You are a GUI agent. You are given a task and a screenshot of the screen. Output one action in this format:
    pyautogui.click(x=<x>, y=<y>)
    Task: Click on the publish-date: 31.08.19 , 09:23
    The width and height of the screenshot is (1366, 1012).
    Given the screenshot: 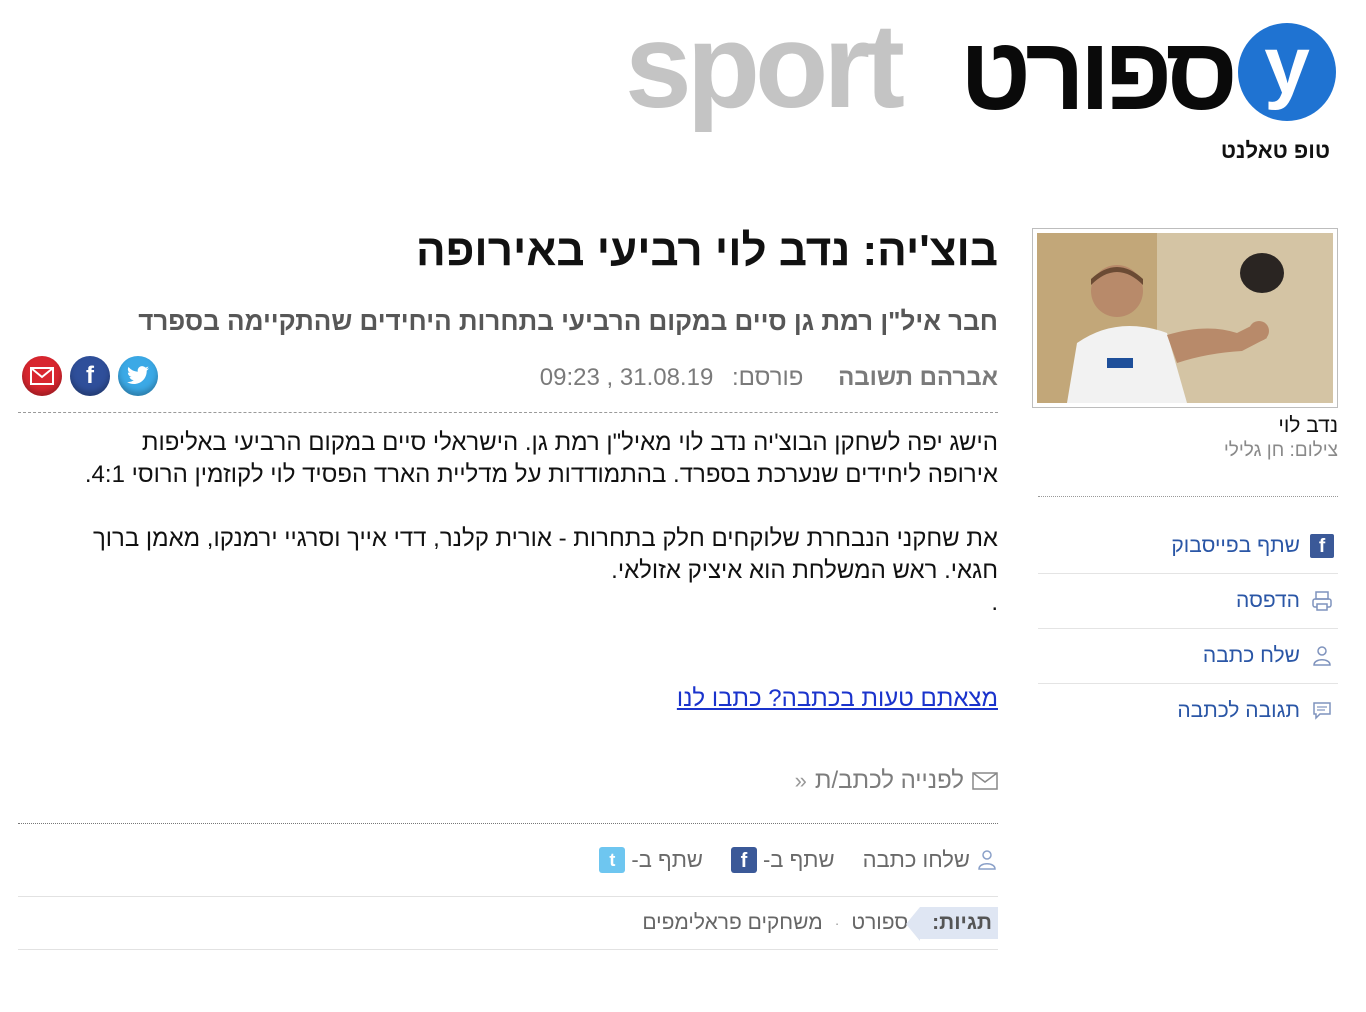 What is the action you would take?
    pyautogui.click(x=626, y=377)
    